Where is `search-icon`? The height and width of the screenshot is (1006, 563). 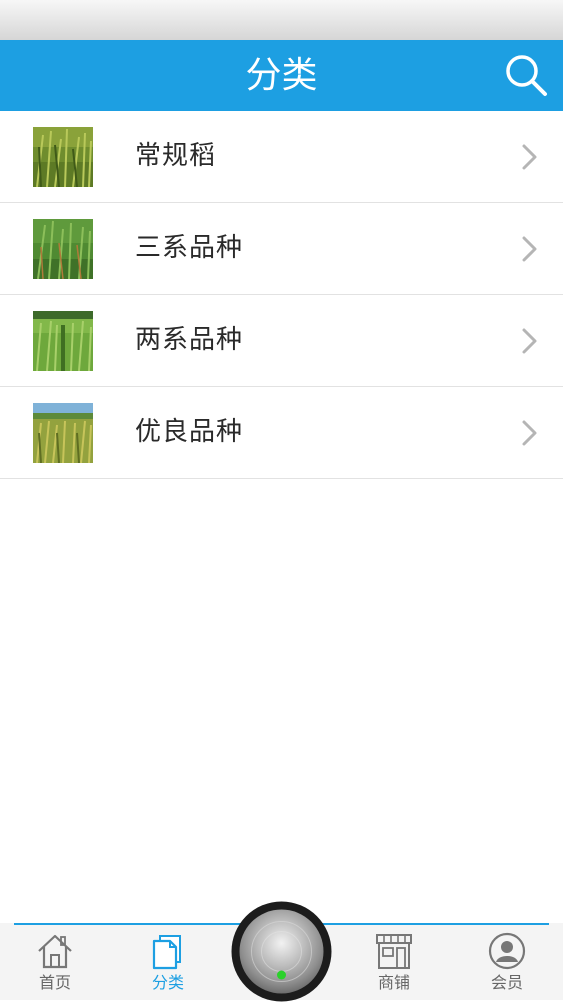 search-icon is located at coordinates (526, 75).